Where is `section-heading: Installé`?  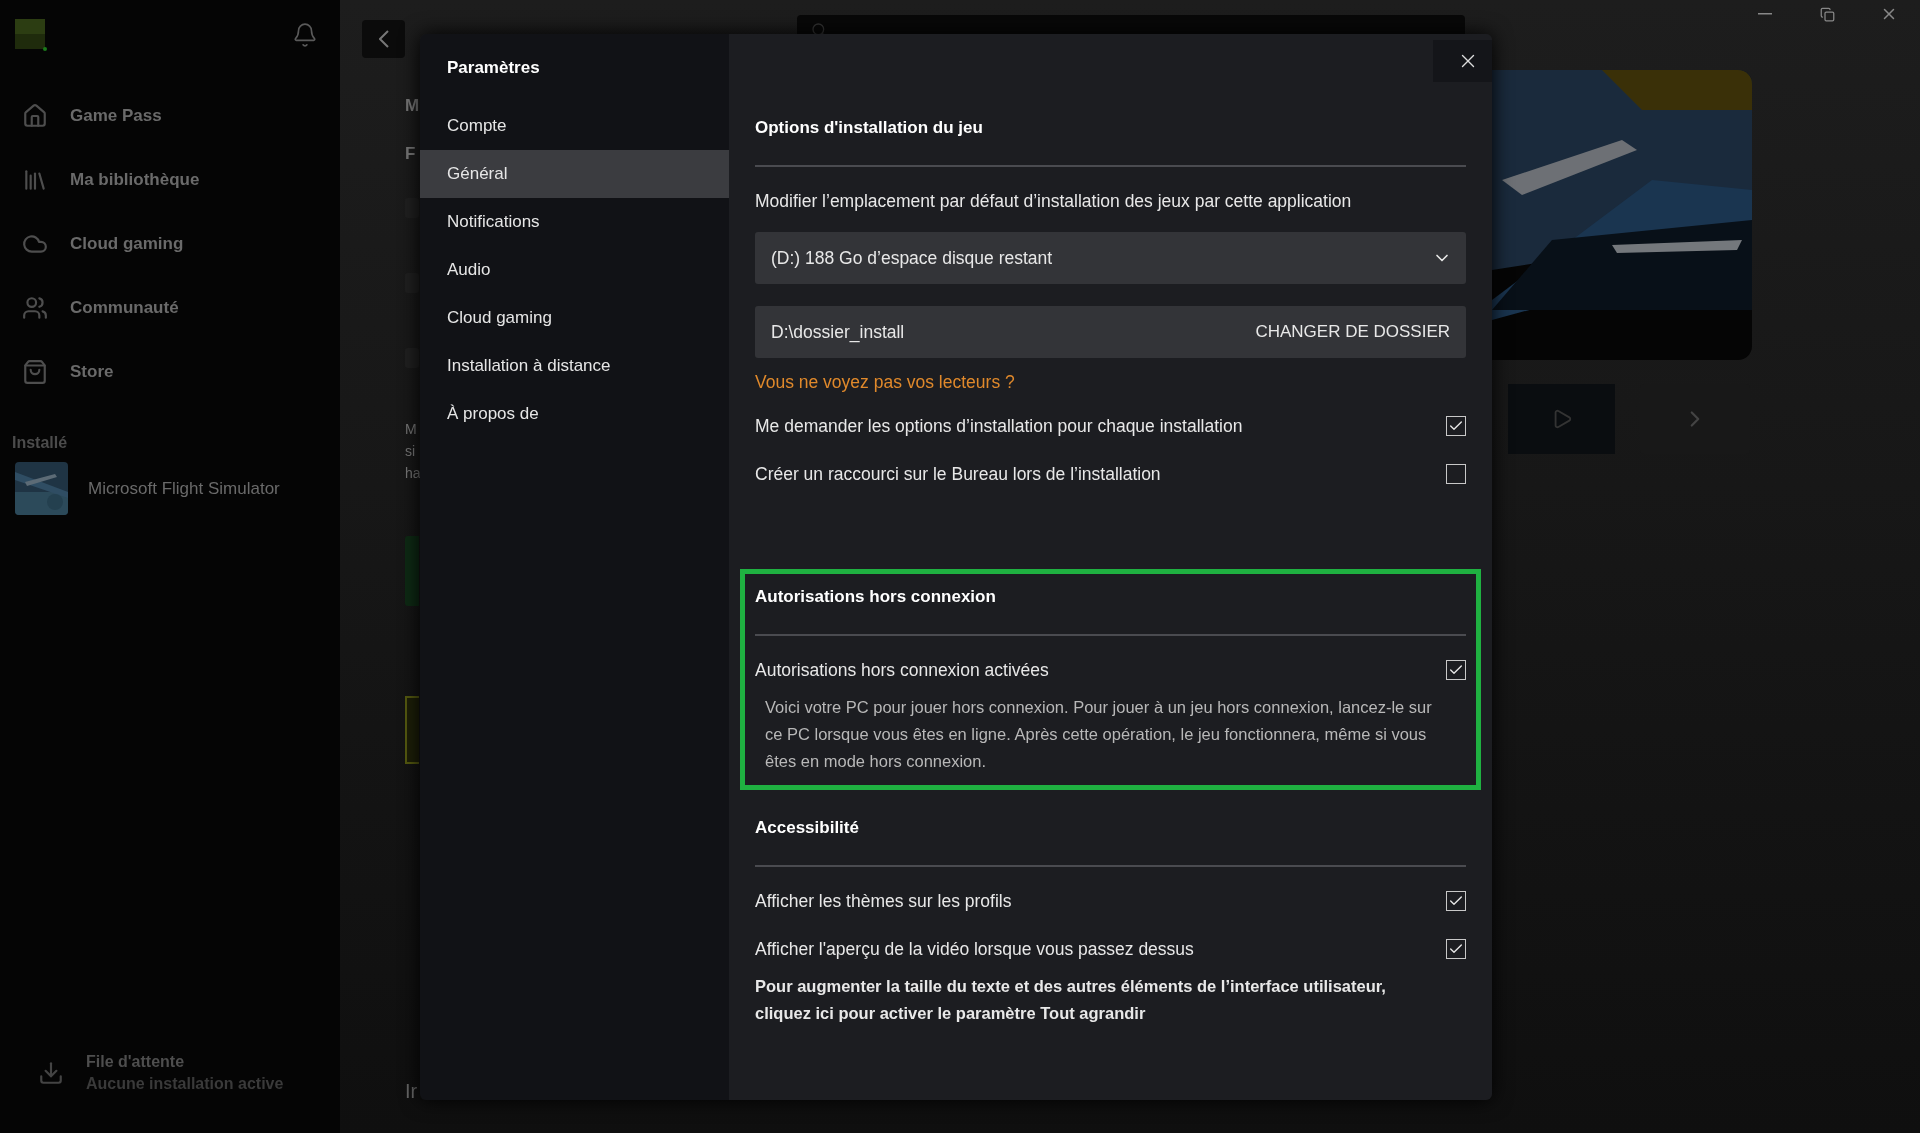
section-heading: Installé is located at coordinates (40, 443).